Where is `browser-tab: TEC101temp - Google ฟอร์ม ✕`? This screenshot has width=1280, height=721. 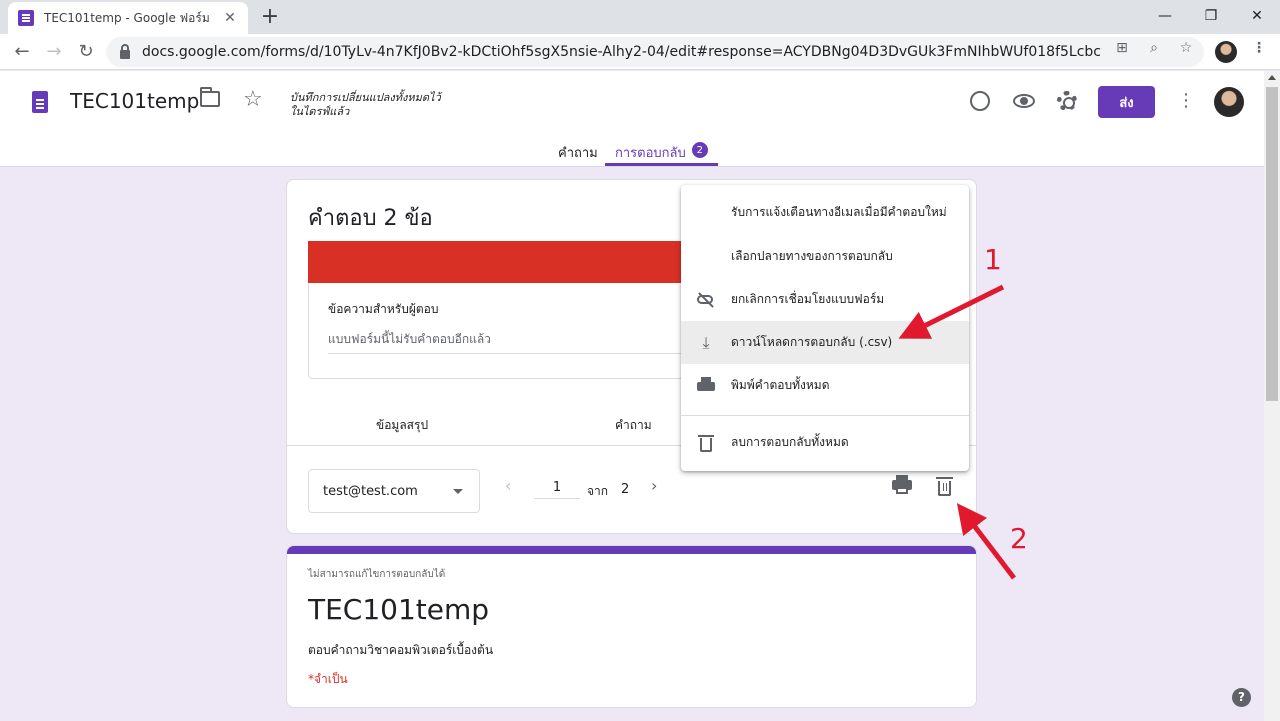 browser-tab: TEC101temp - Google ฟอร์ม ✕ is located at coordinates (128, 18).